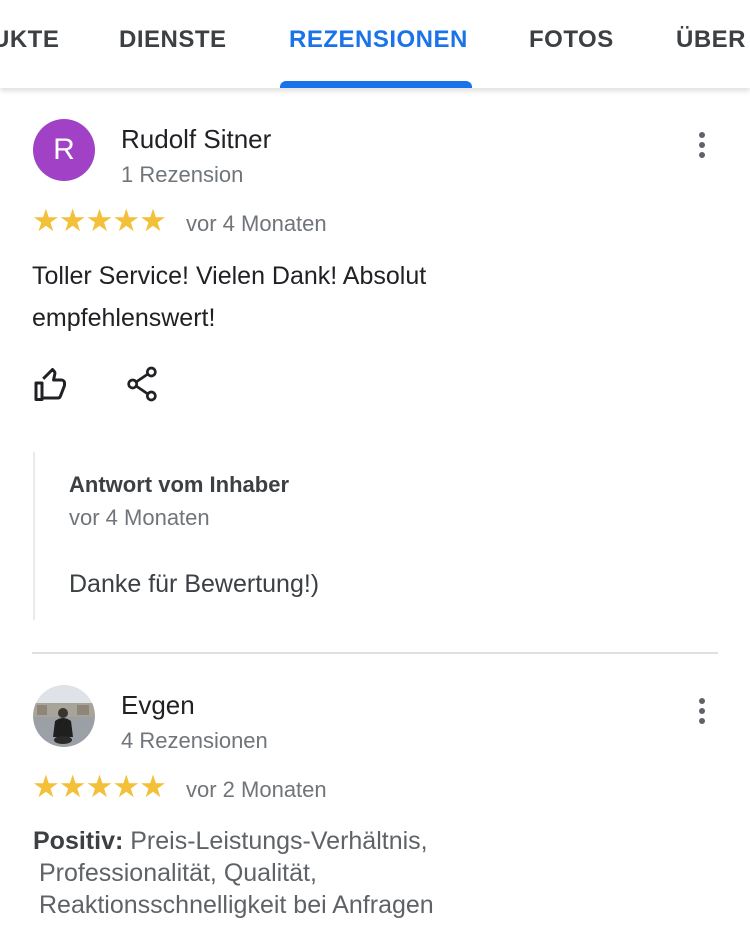  Describe the element at coordinates (64, 150) in the screenshot. I see `avatar: R` at that location.